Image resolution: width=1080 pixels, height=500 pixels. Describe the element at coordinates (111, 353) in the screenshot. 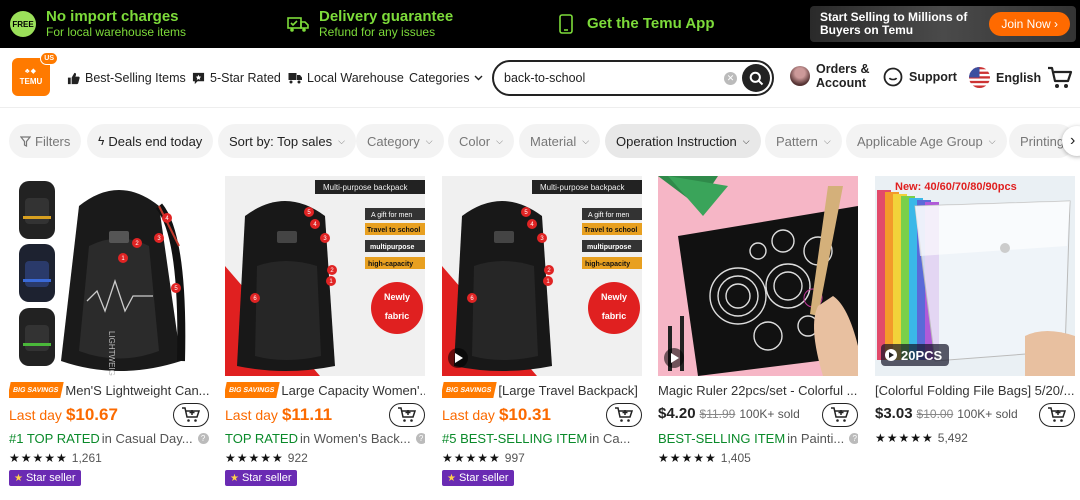

I see `svg-text: LIGHTWEIGHT` at that location.